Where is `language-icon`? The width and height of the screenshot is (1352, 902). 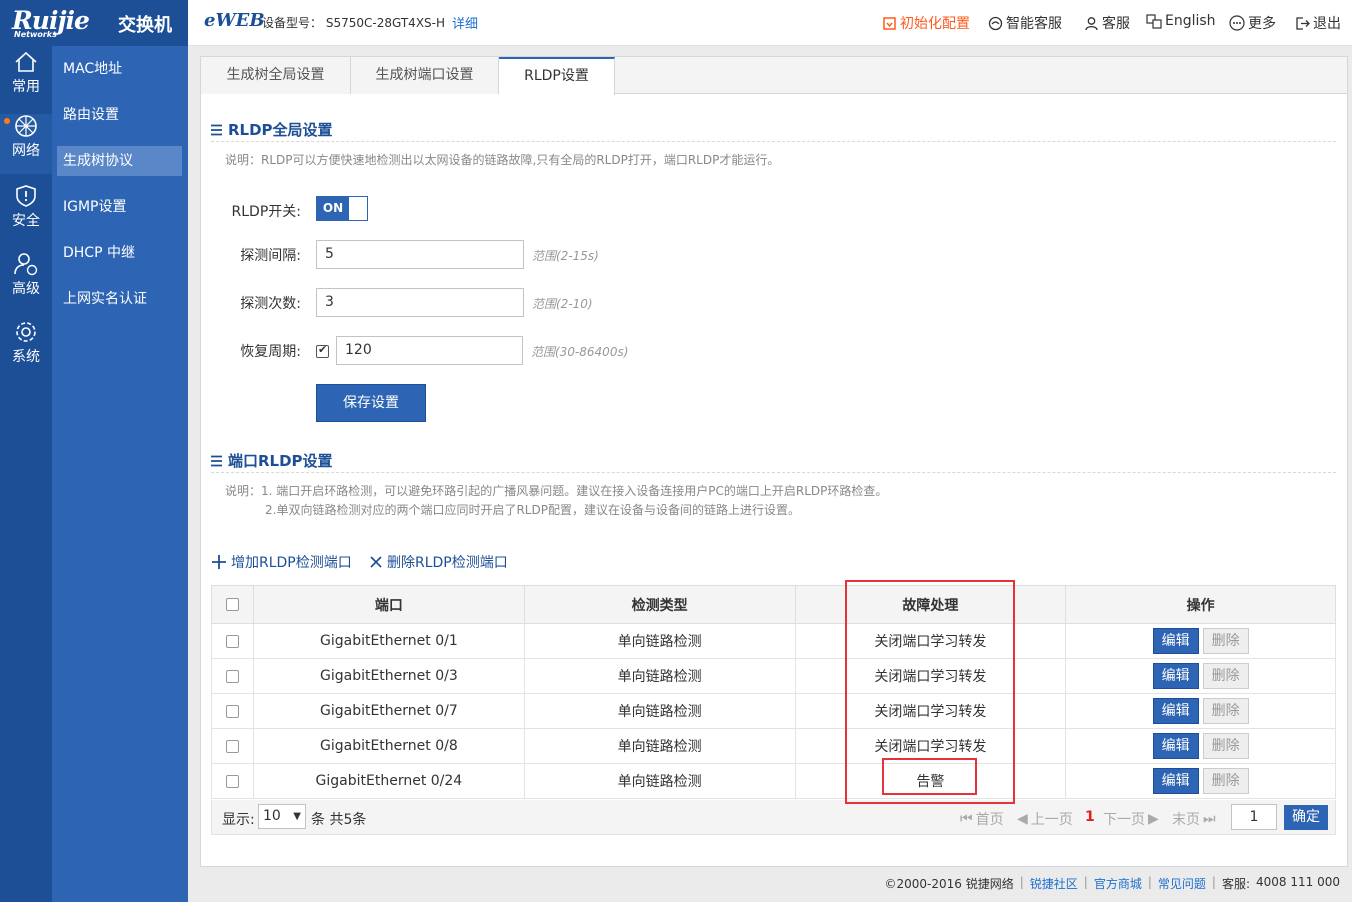
language-icon is located at coordinates (1154, 21).